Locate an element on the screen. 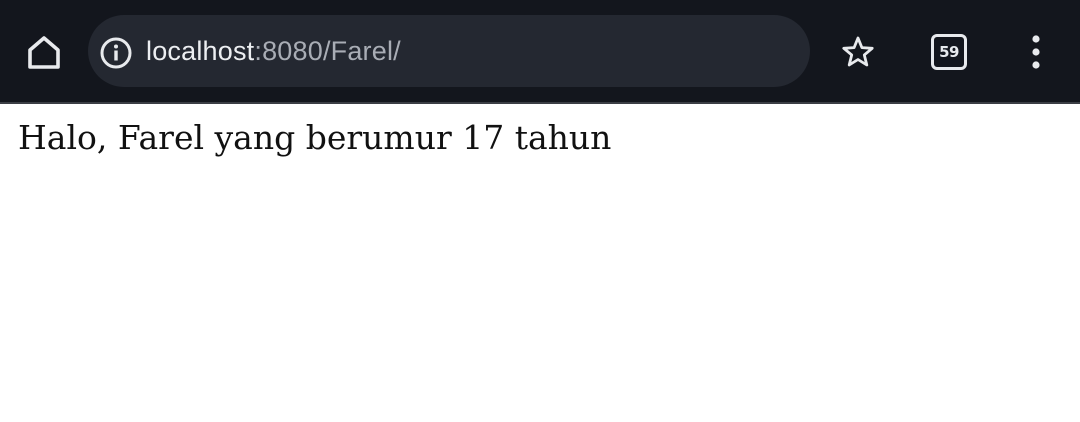 This screenshot has width=1080, height=422. kebab-menu-icon is located at coordinates (1036, 52).